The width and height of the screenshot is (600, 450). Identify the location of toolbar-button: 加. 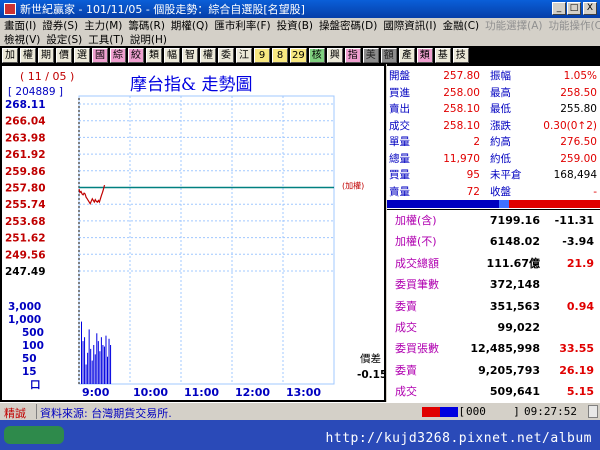
(10, 55).